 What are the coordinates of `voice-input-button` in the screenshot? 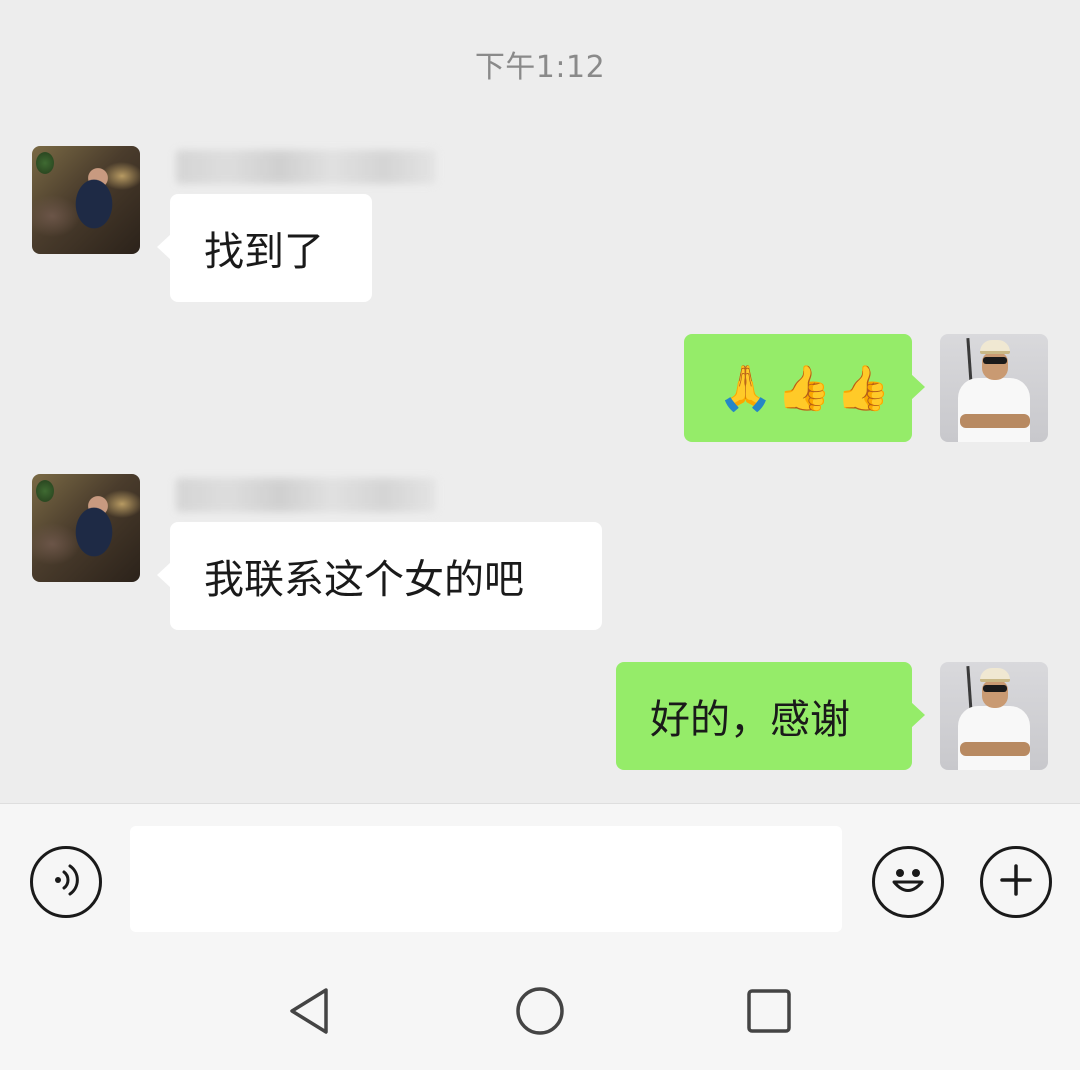 It's located at (66, 882).